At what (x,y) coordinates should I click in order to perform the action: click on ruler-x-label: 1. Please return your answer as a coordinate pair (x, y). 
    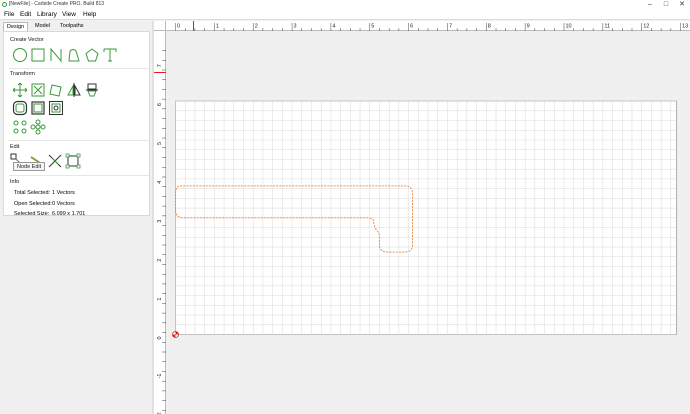
    Looking at the image, I should click on (217, 27).